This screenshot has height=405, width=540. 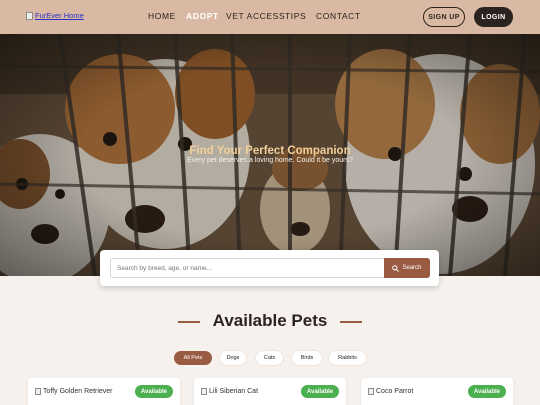 I want to click on search-input, so click(x=247, y=268).